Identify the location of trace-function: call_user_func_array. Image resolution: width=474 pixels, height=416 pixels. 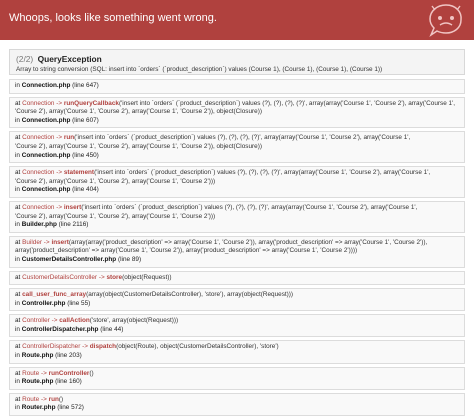
(54, 294).